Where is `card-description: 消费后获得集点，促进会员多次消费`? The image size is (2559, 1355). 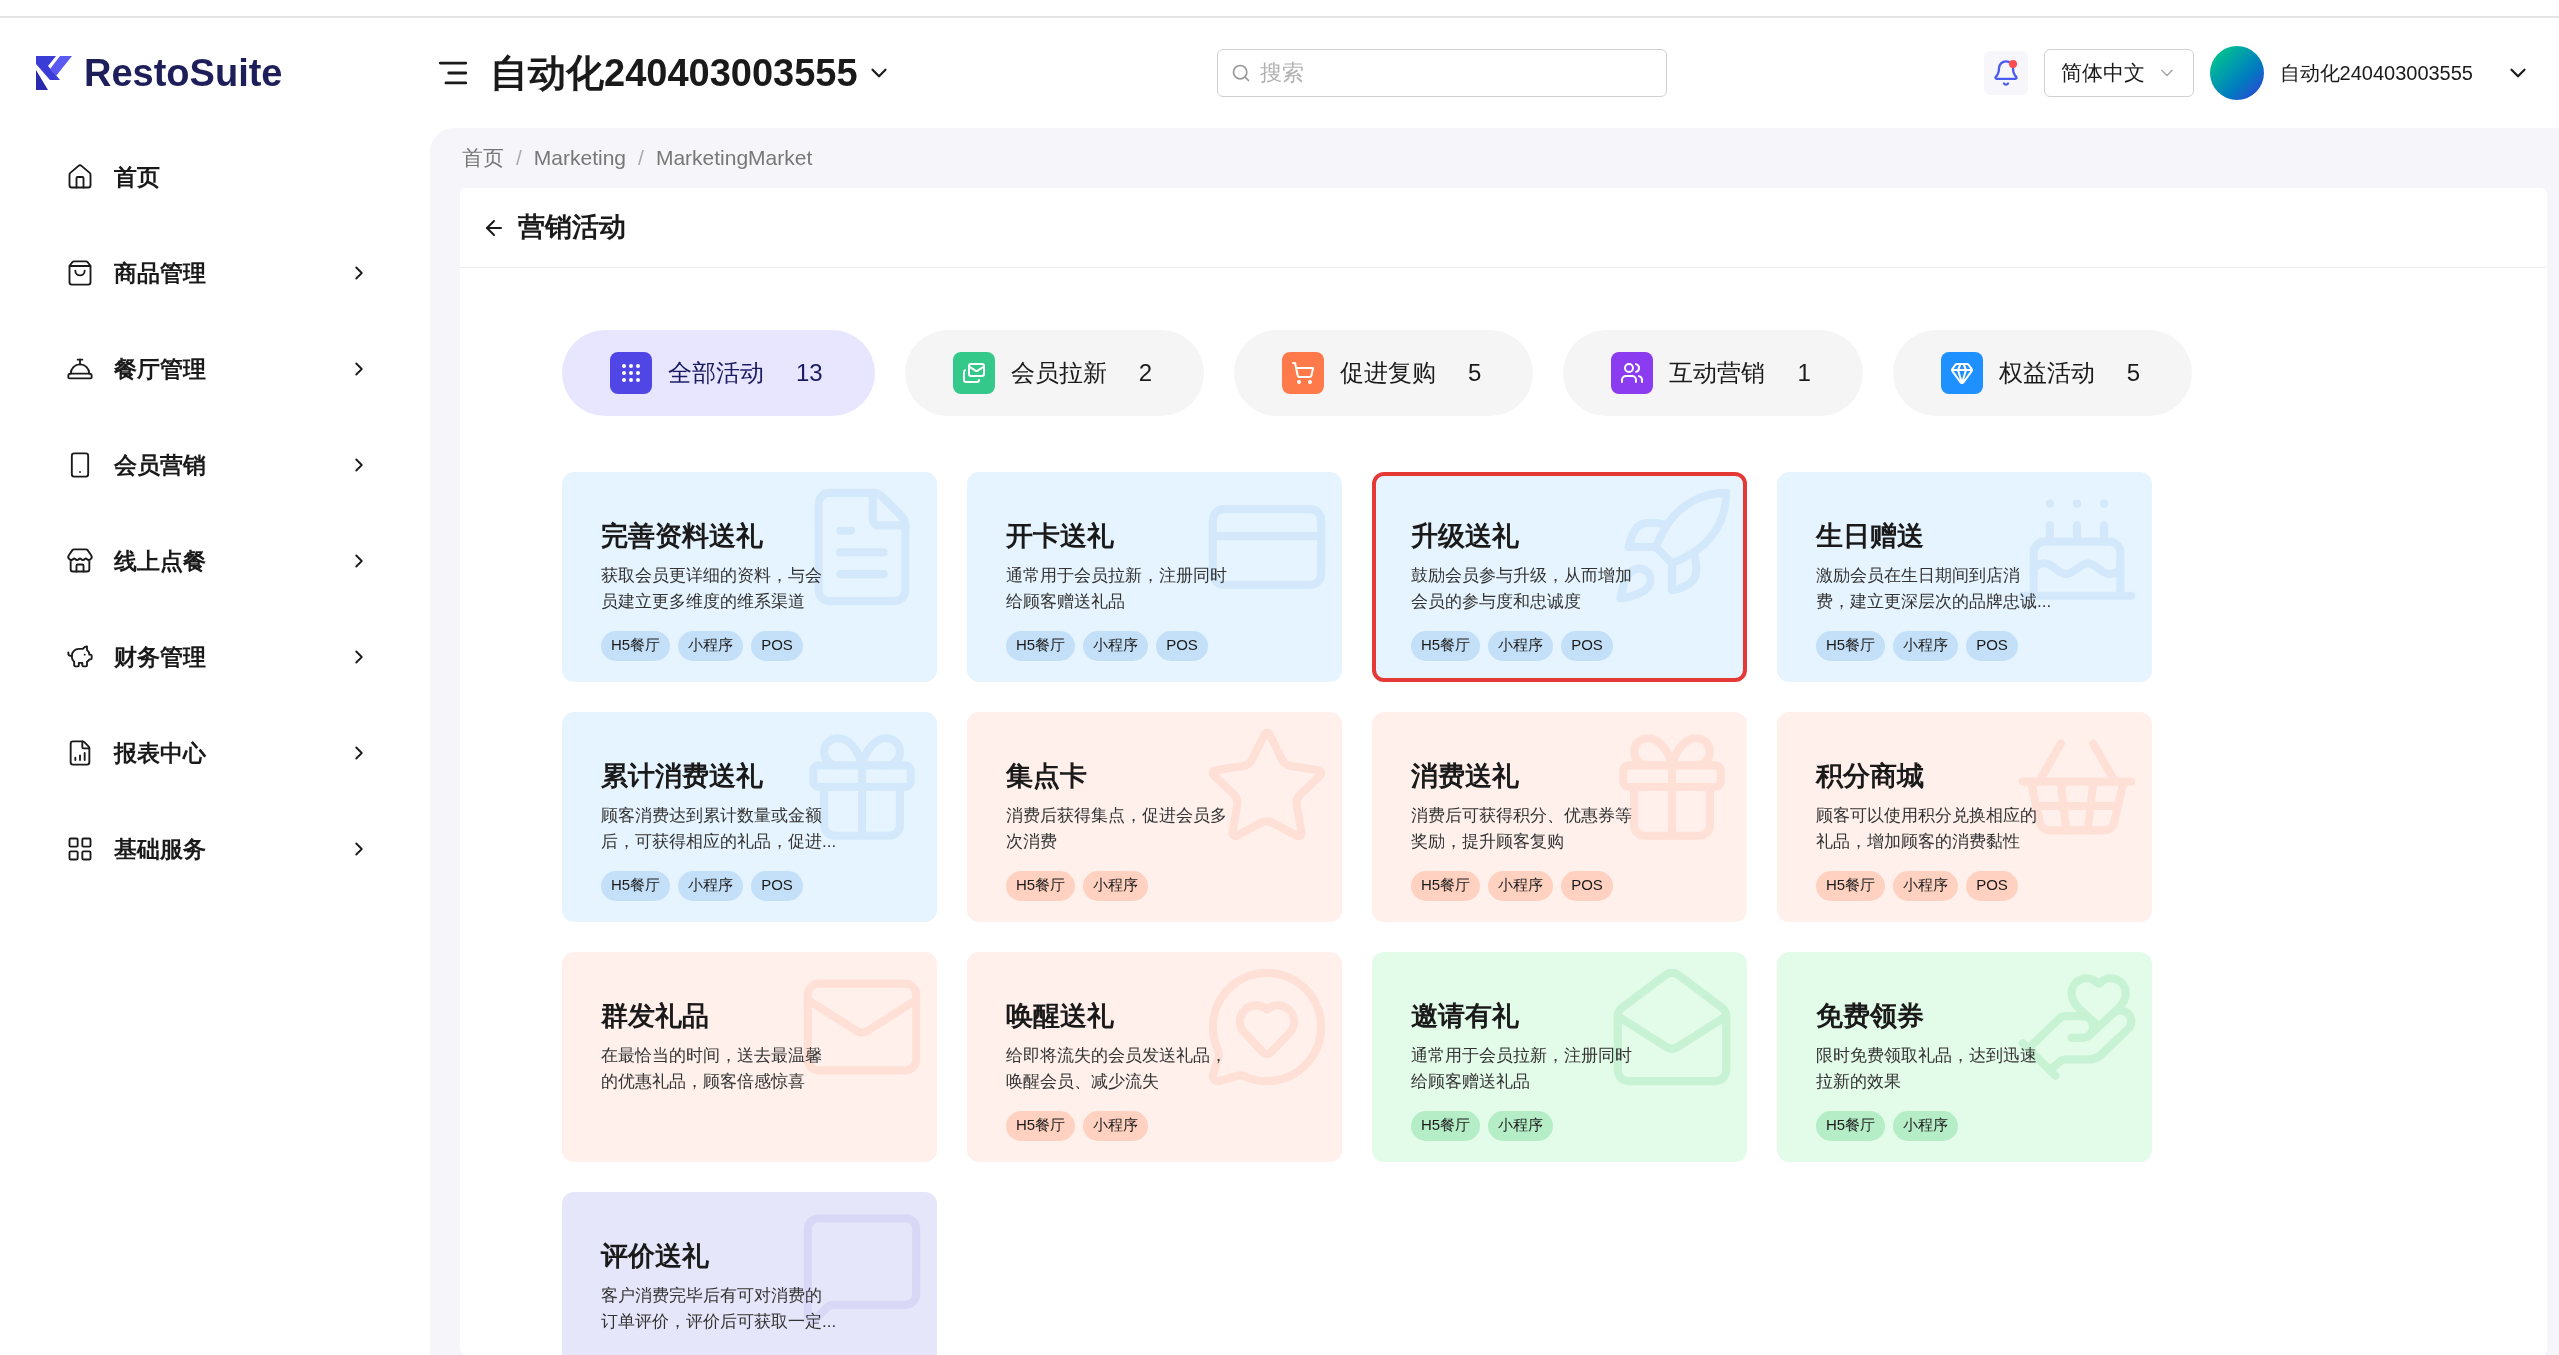 card-description: 消费后获得集点，促进会员多次消费 is located at coordinates (1117, 828).